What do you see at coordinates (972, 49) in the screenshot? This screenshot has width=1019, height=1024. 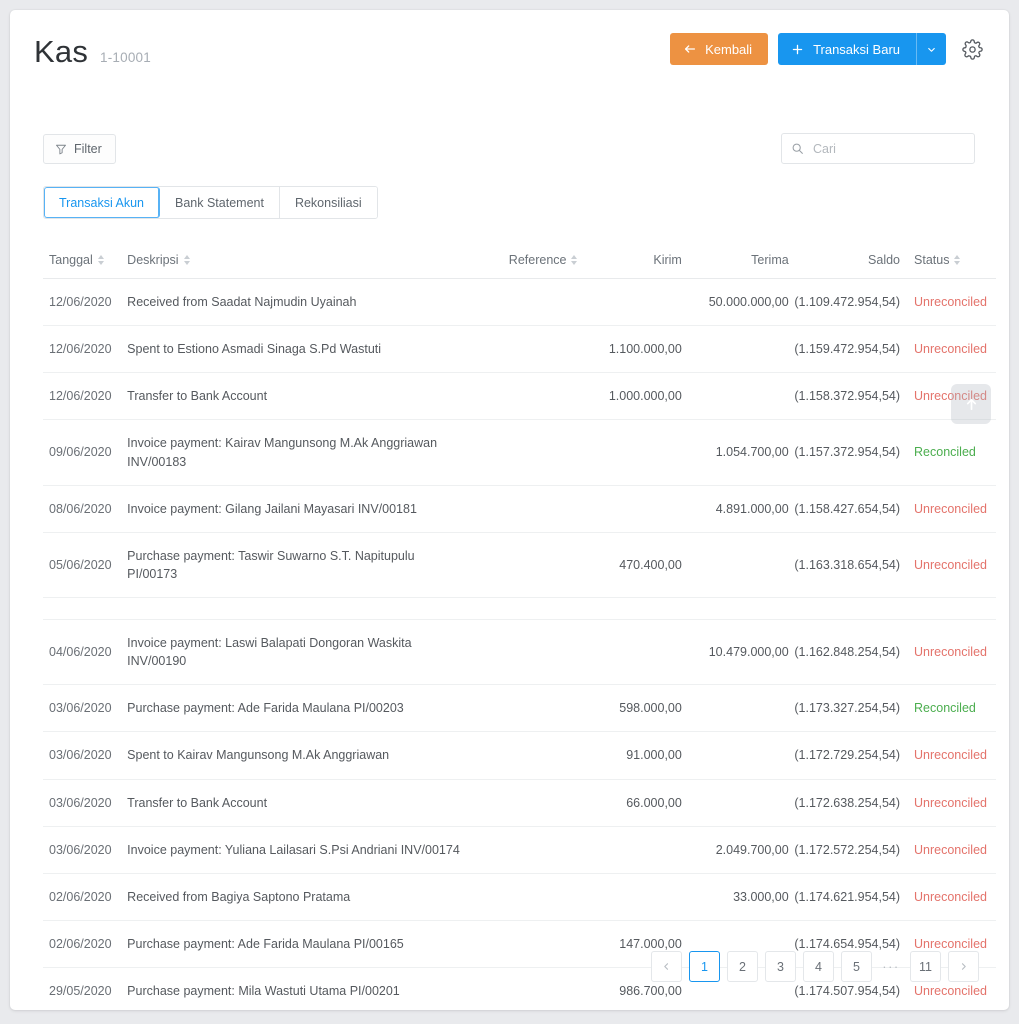 I see `settings-button` at bounding box center [972, 49].